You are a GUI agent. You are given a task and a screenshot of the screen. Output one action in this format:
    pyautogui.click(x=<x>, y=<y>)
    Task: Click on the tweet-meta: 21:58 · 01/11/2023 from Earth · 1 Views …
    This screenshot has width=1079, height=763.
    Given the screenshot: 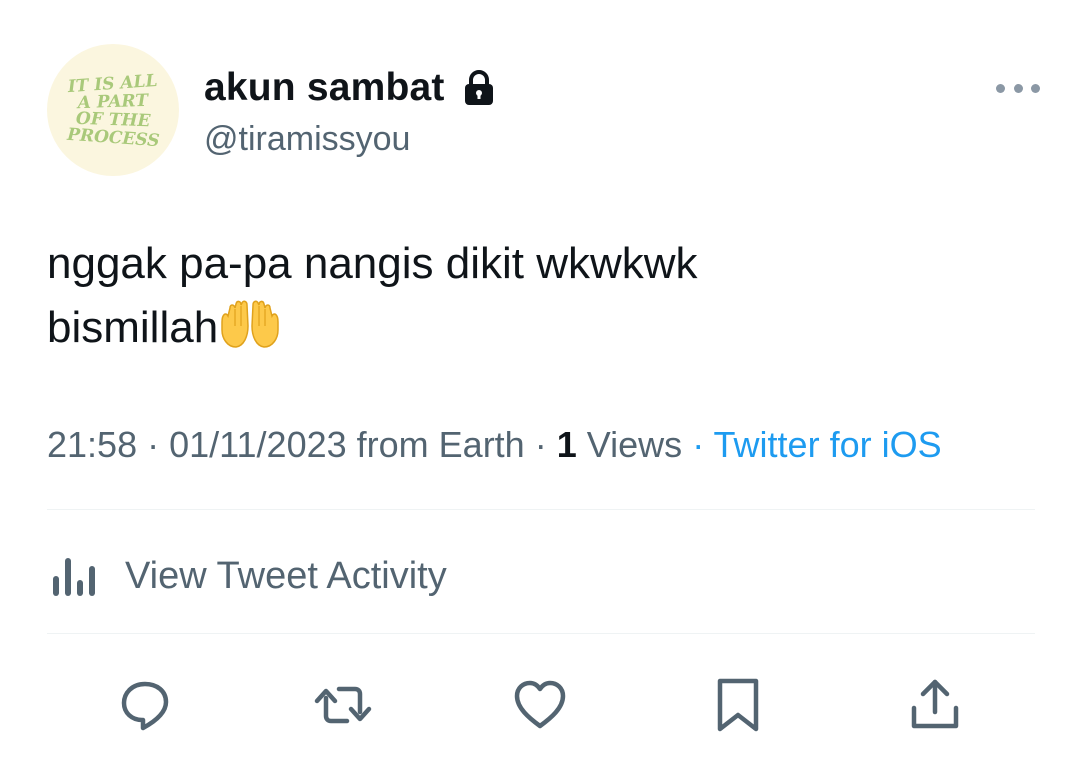 What is the action you would take?
    pyautogui.click(x=494, y=445)
    